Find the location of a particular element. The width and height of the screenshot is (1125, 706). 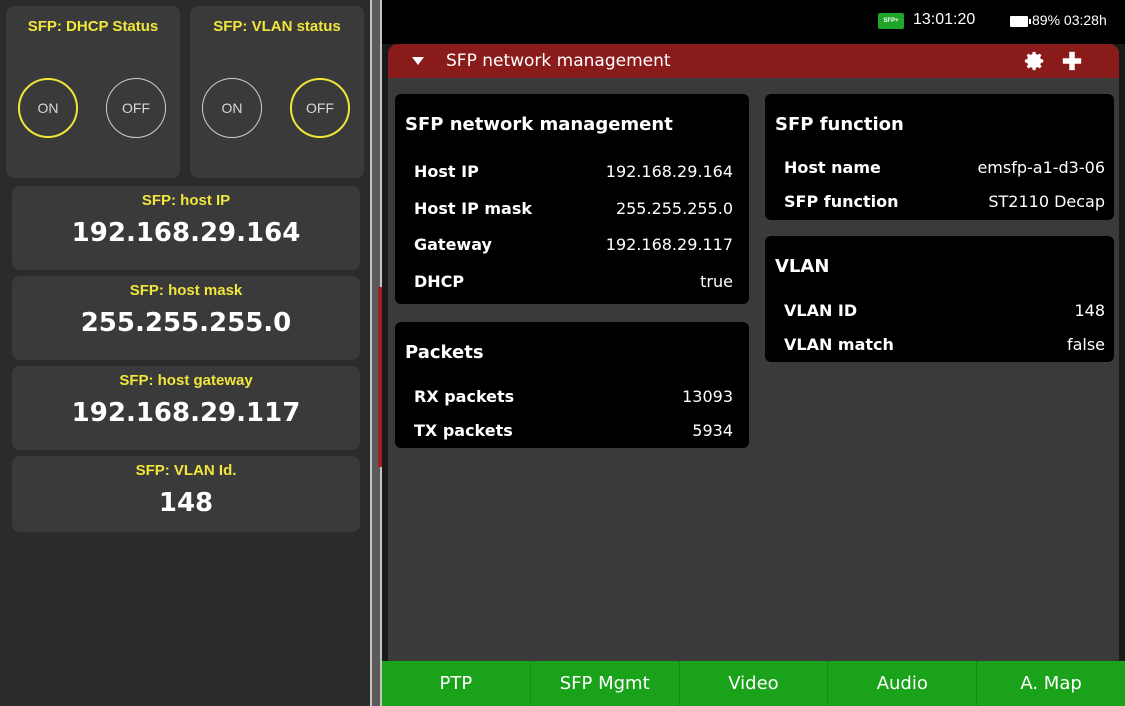

host-ip-field: 192.168.29.164 is located at coordinates (669, 171).